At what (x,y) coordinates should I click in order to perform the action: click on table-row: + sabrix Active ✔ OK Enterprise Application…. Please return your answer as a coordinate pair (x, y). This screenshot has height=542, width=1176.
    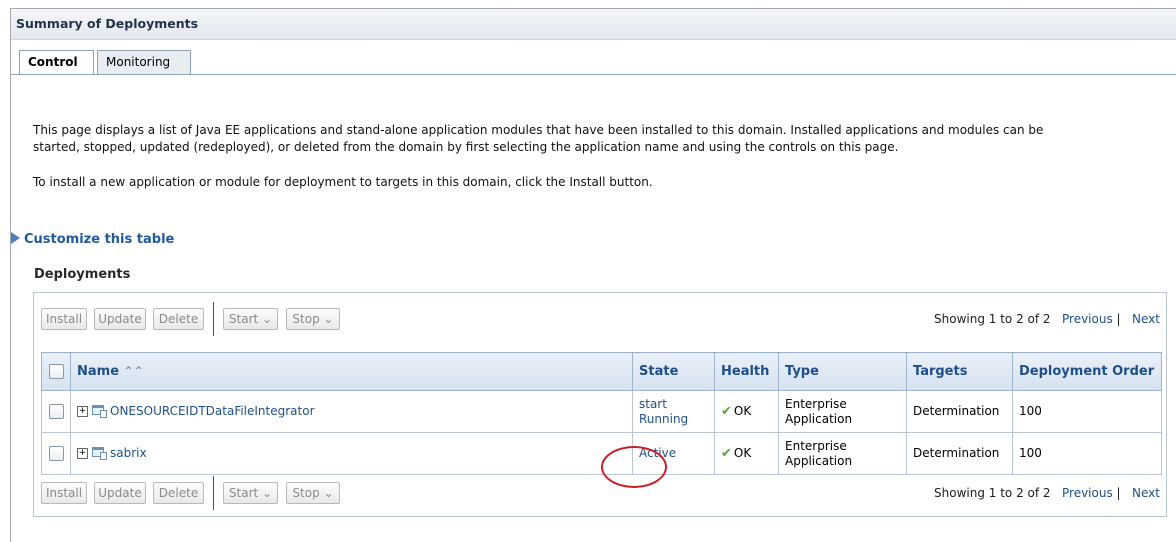
    Looking at the image, I should click on (601, 453).